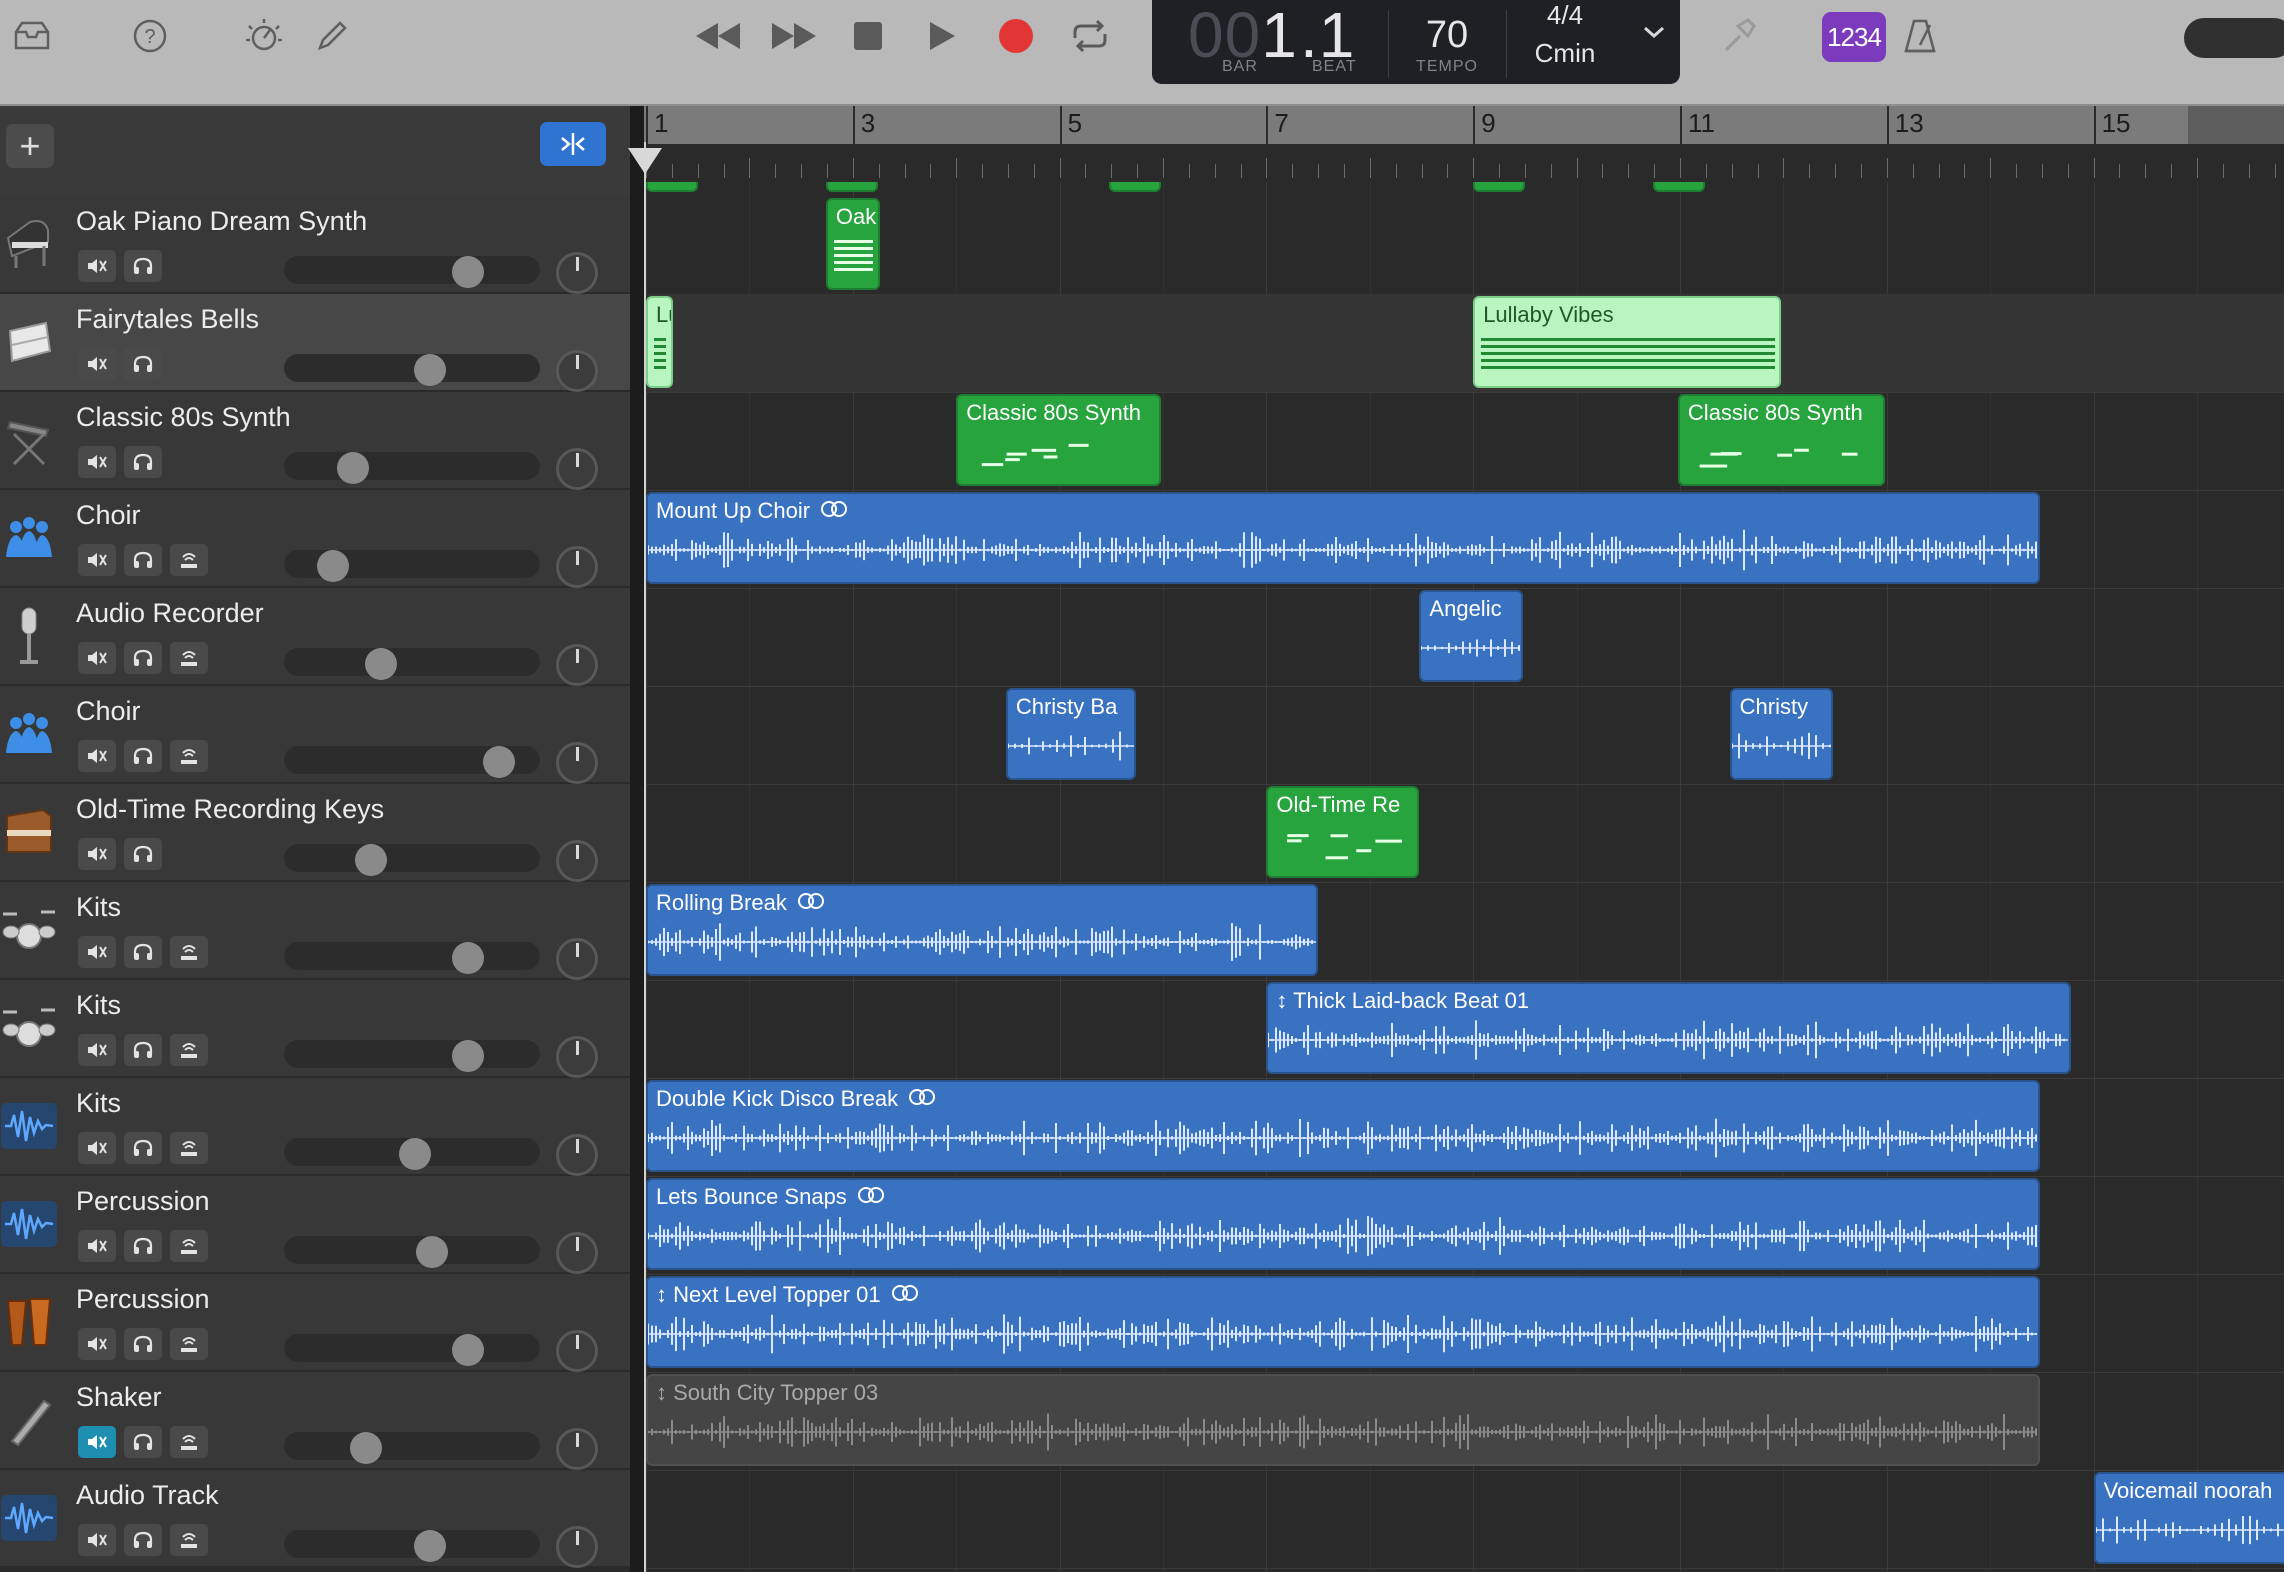  Describe the element at coordinates (1627, 342) in the screenshot. I see `midi-region: Lullaby Vibes` at that location.